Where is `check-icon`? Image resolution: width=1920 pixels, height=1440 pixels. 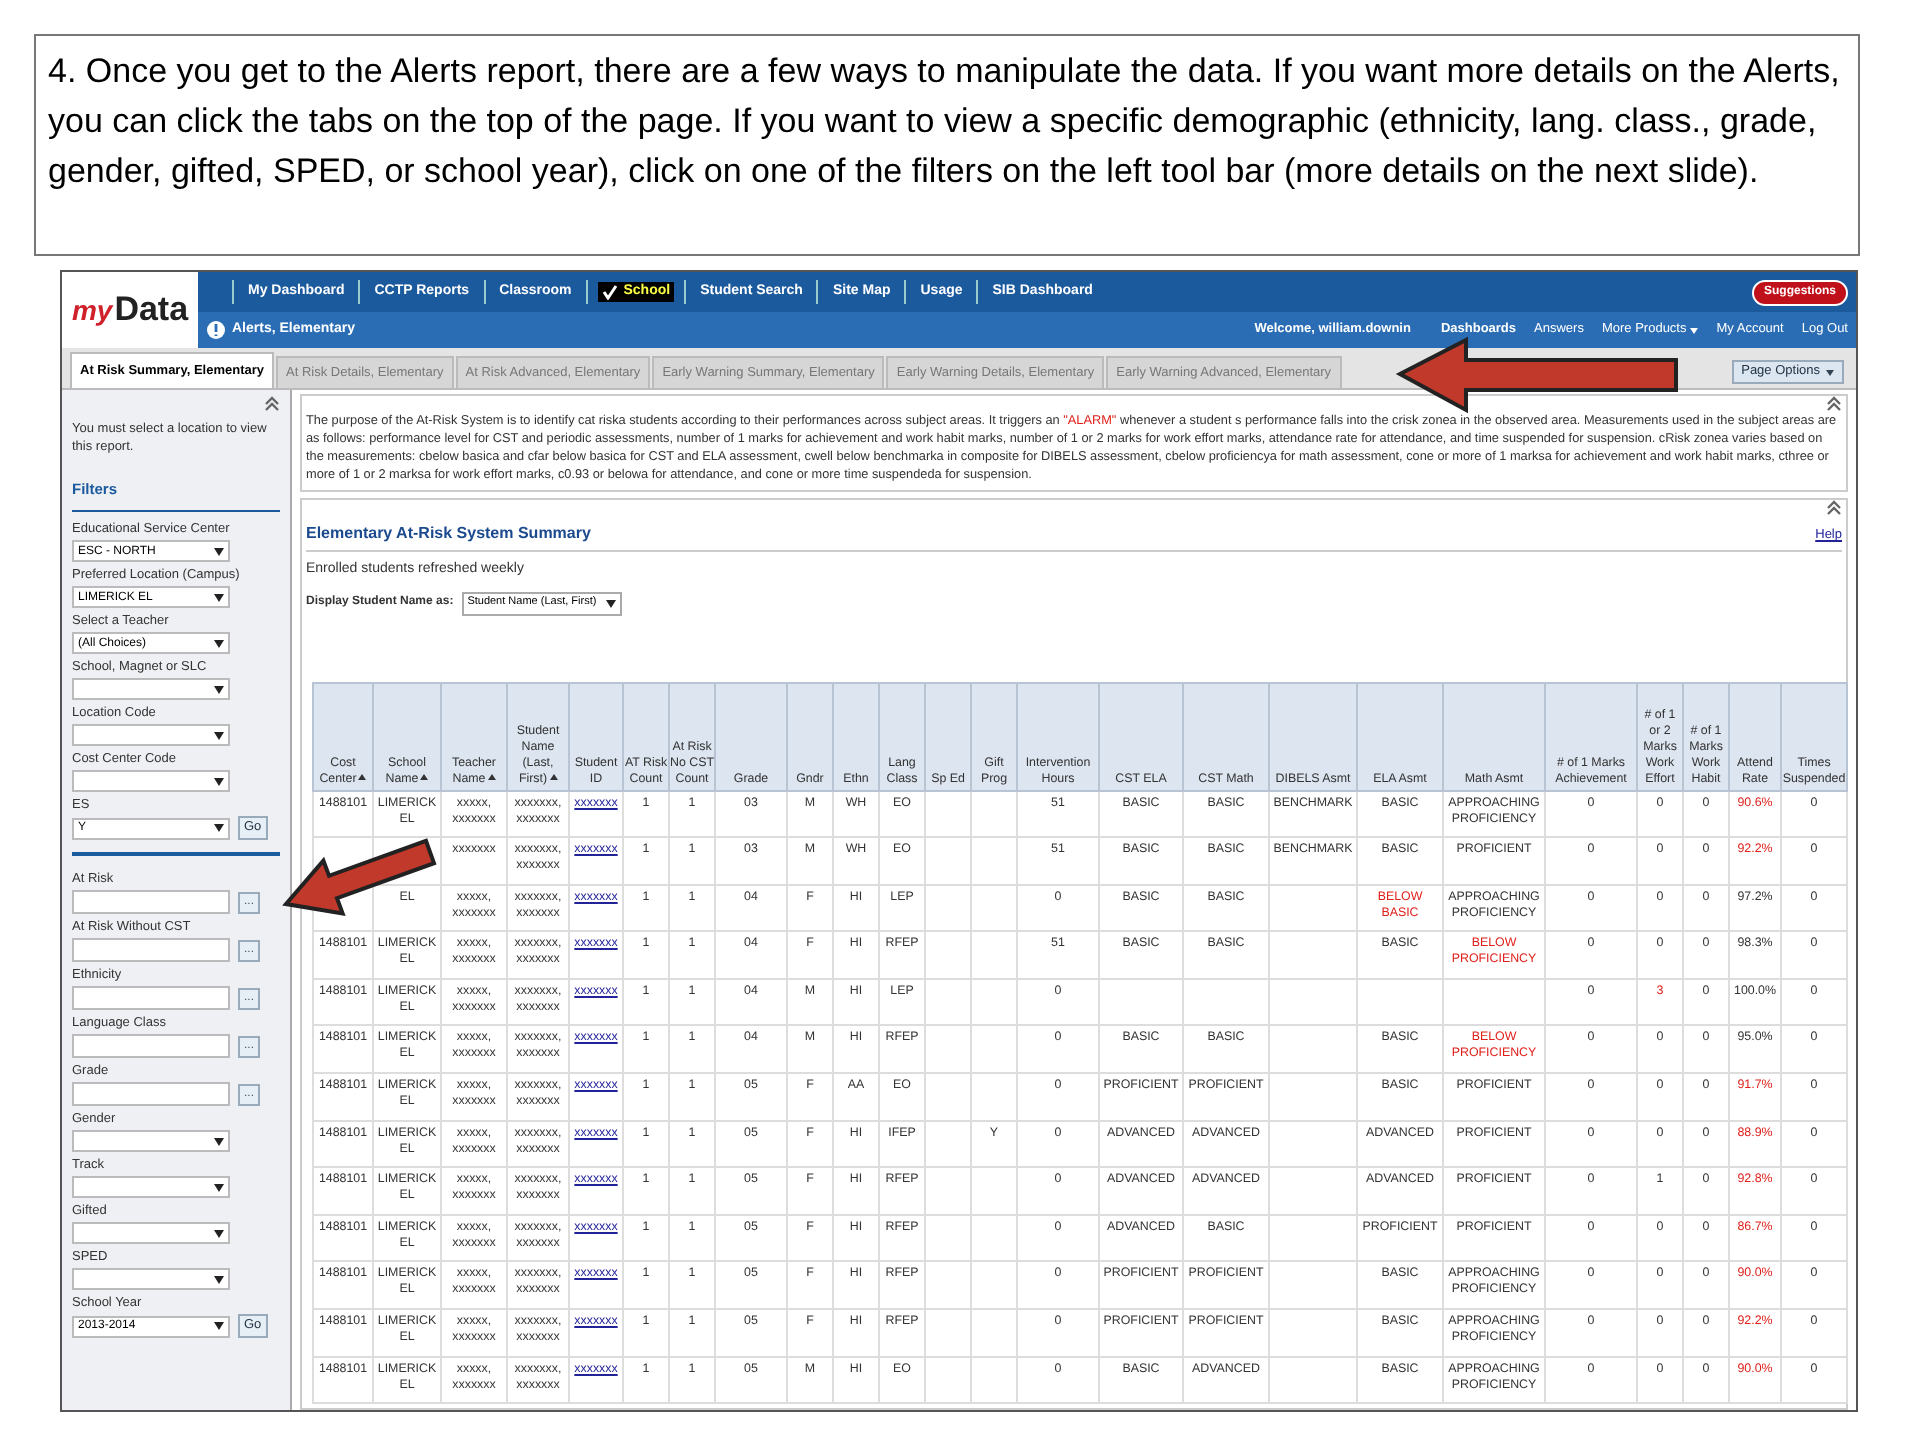 check-icon is located at coordinates (609, 292).